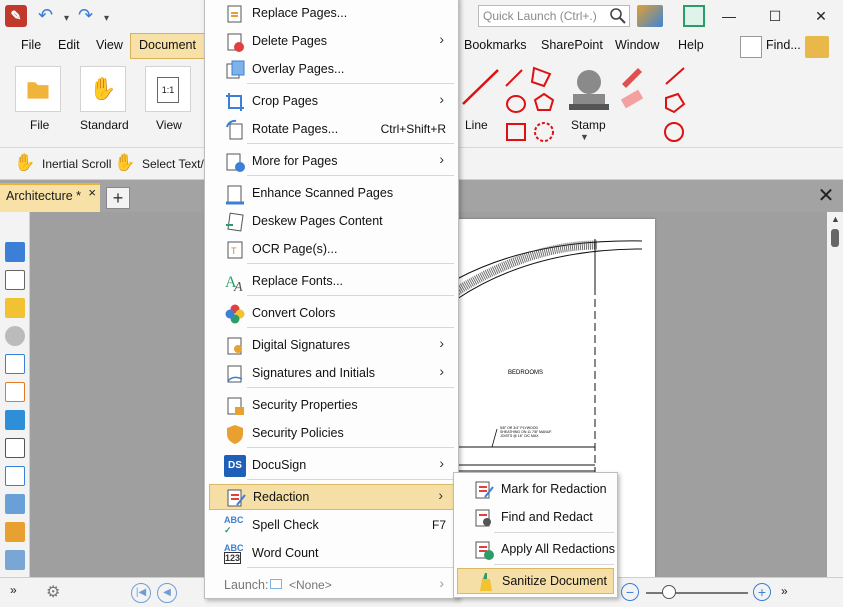 The width and height of the screenshot is (843, 607). I want to click on left-panel-toolbar, so click(15, 394).